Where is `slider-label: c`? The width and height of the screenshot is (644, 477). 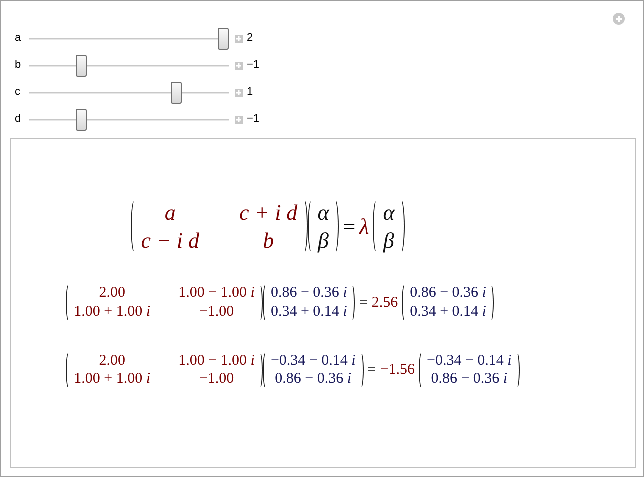 slider-label: c is located at coordinates (18, 92).